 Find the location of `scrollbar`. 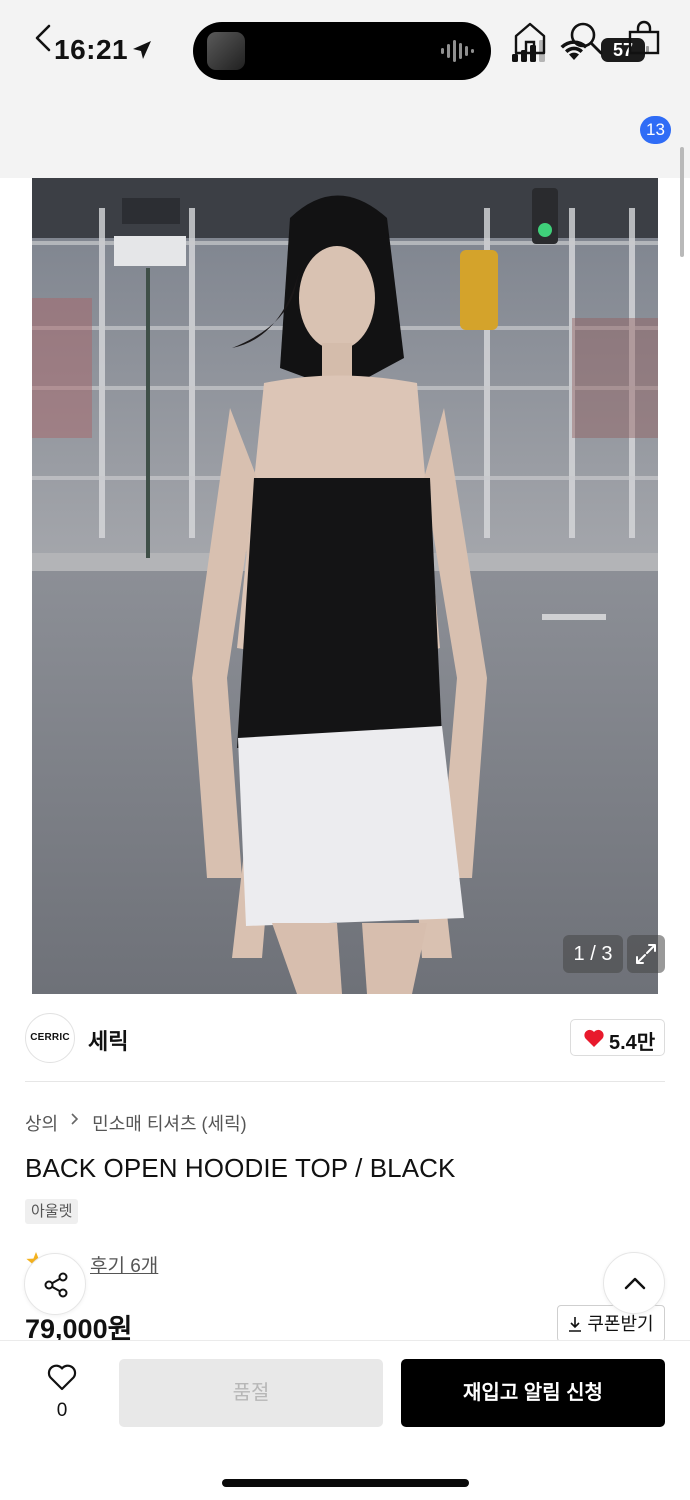

scrollbar is located at coordinates (682, 202).